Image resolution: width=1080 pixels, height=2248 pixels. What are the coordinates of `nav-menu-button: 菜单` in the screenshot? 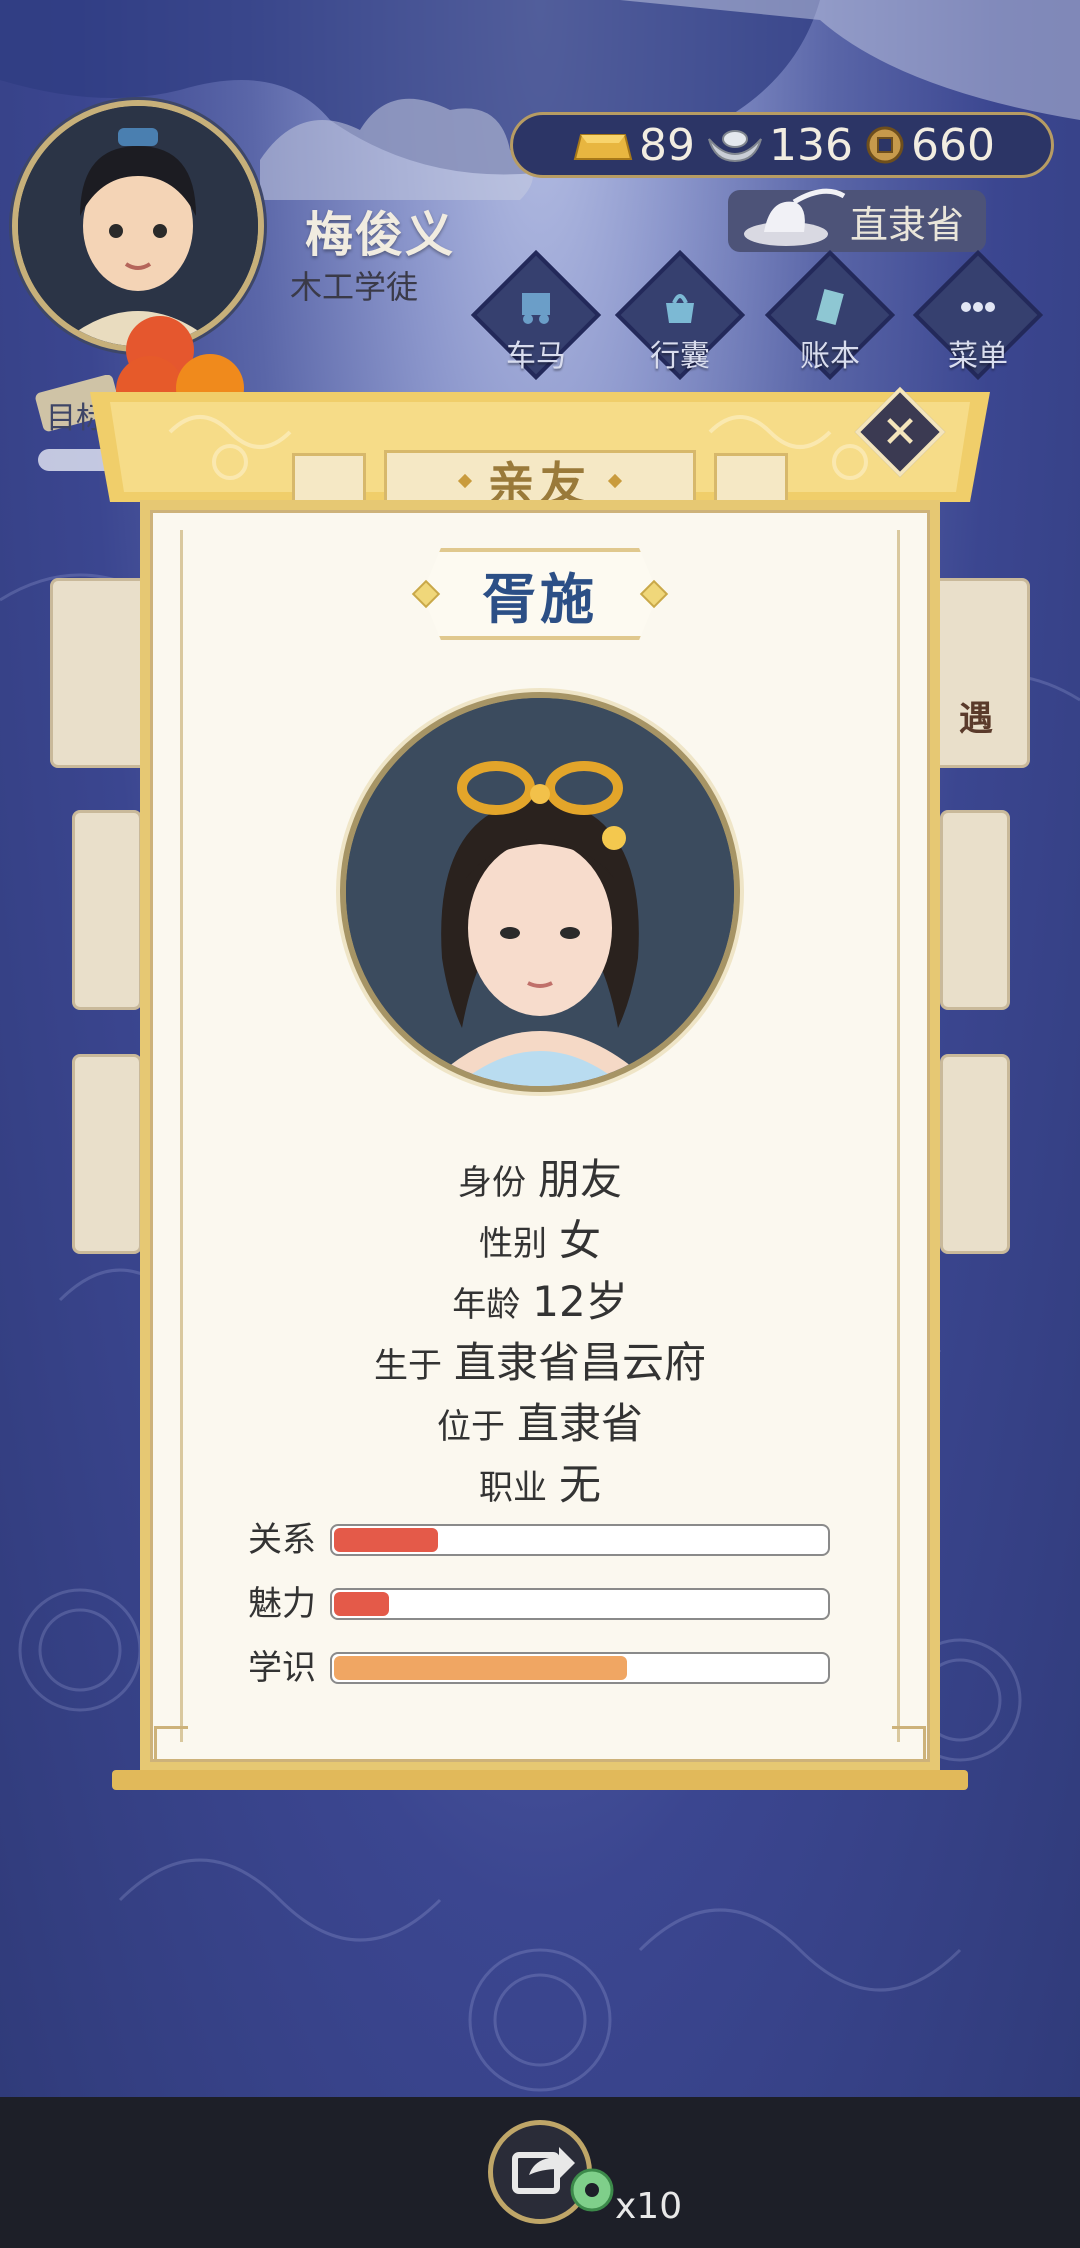 It's located at (978, 315).